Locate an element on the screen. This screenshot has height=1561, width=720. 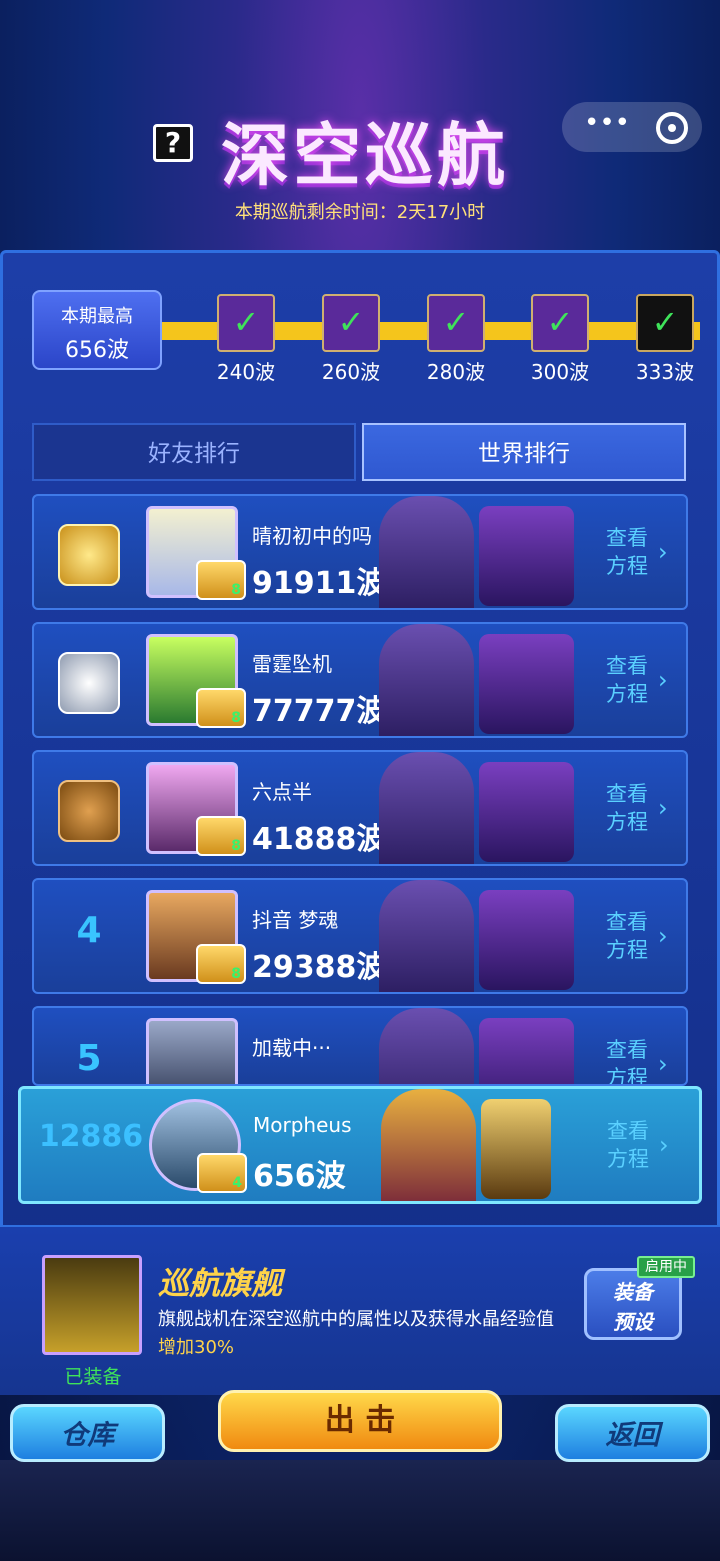
store-button: 仓库 is located at coordinates (87, 1433).